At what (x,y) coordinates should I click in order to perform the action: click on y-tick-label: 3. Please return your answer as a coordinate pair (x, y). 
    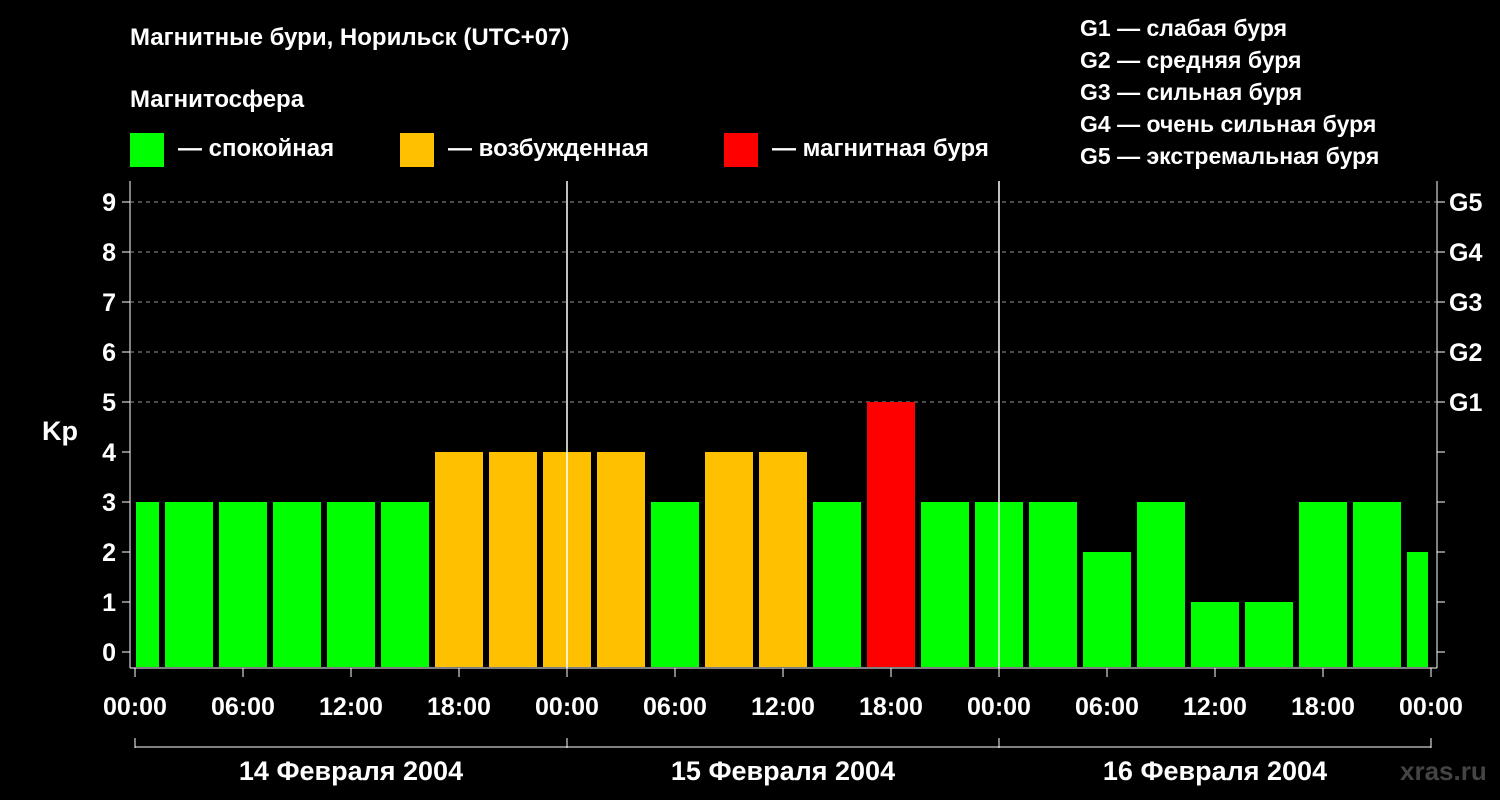
    Looking at the image, I should click on (109, 503).